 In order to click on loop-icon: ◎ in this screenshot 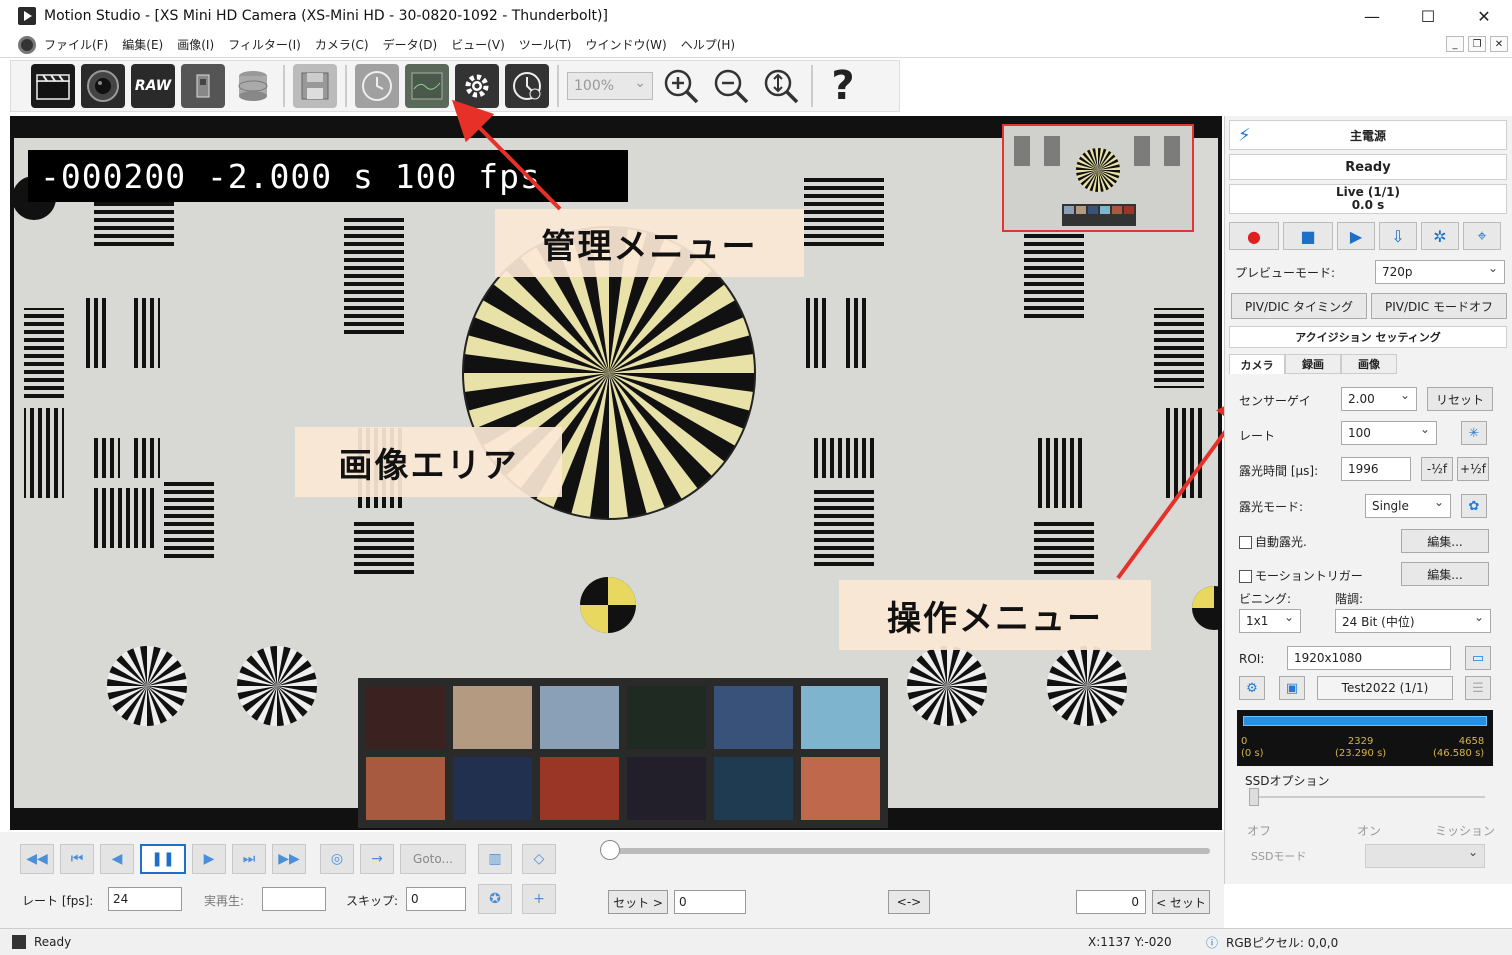, I will do `click(337, 859)`.